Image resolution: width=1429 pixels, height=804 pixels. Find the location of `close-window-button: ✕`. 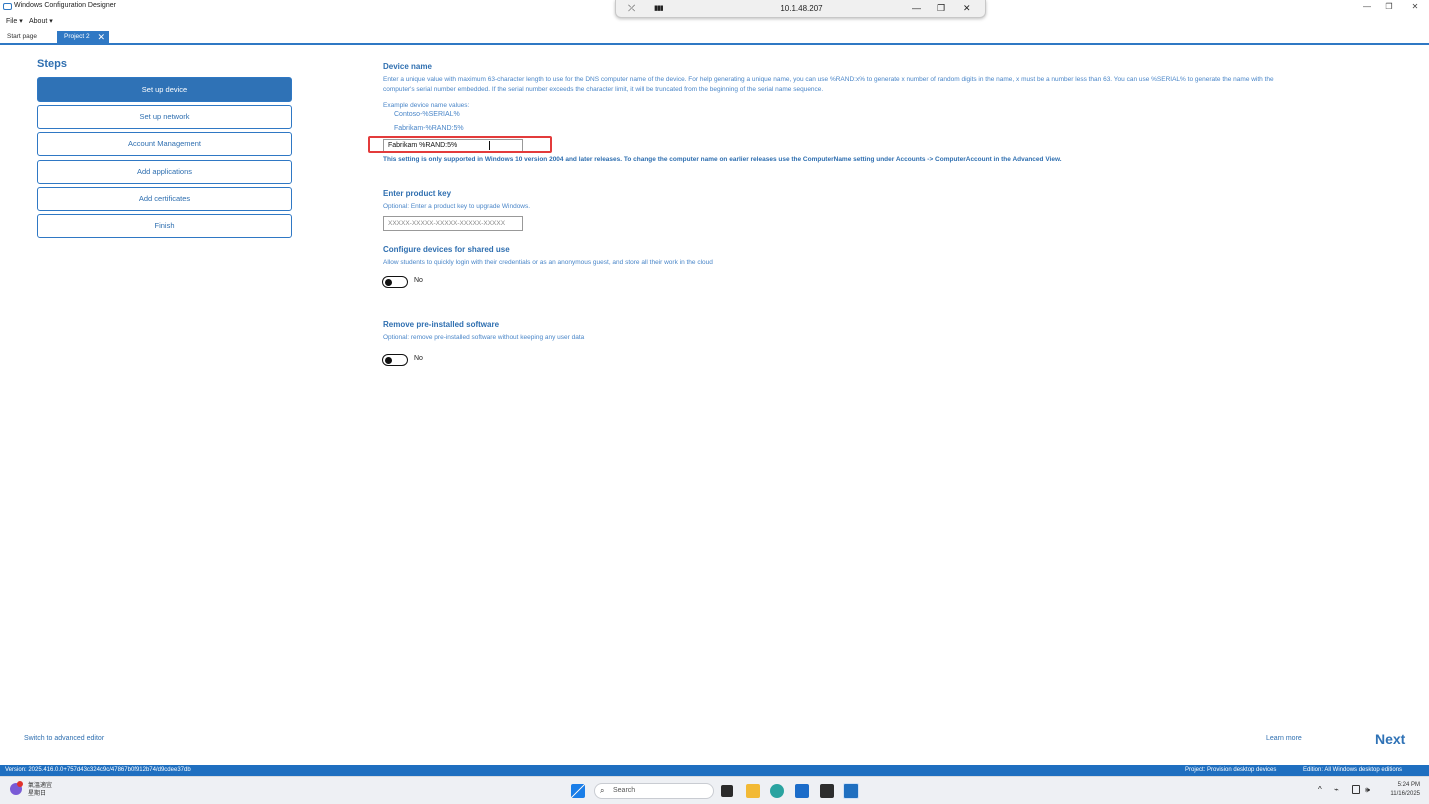

close-window-button: ✕ is located at coordinates (1415, 6).